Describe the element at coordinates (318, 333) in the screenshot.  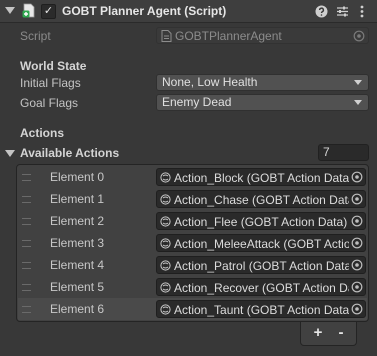
I see `add-element-button: +` at that location.